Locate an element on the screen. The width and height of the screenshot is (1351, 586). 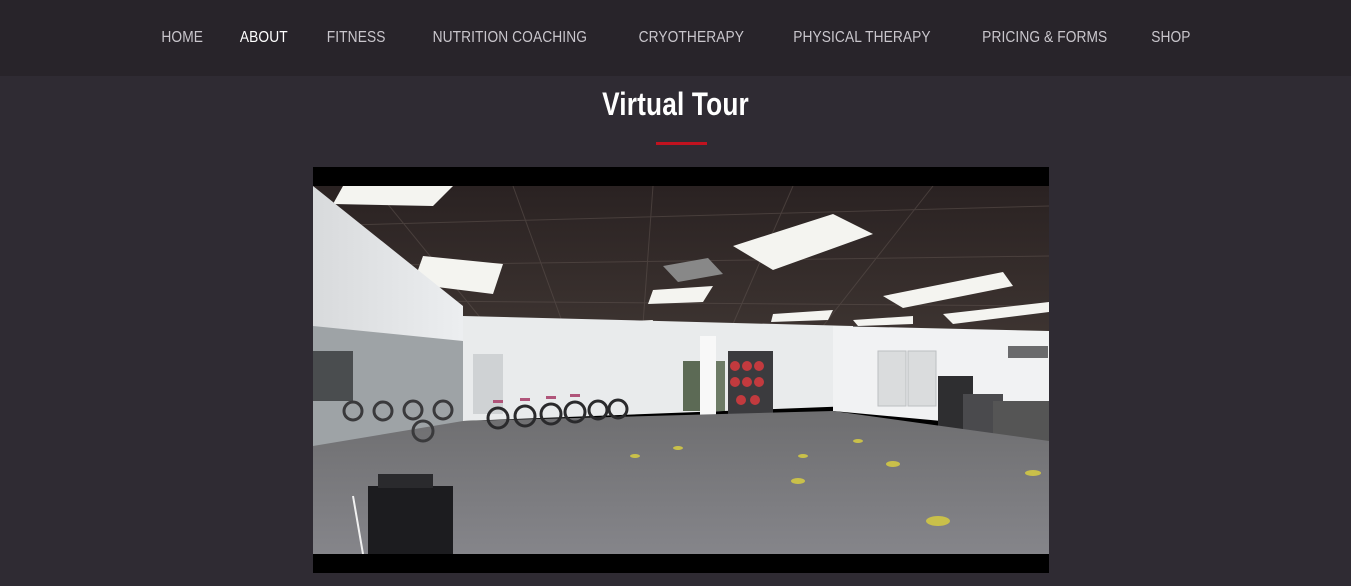
nav-cryotherapy: CRYOTHERAPY is located at coordinates (690, 38).